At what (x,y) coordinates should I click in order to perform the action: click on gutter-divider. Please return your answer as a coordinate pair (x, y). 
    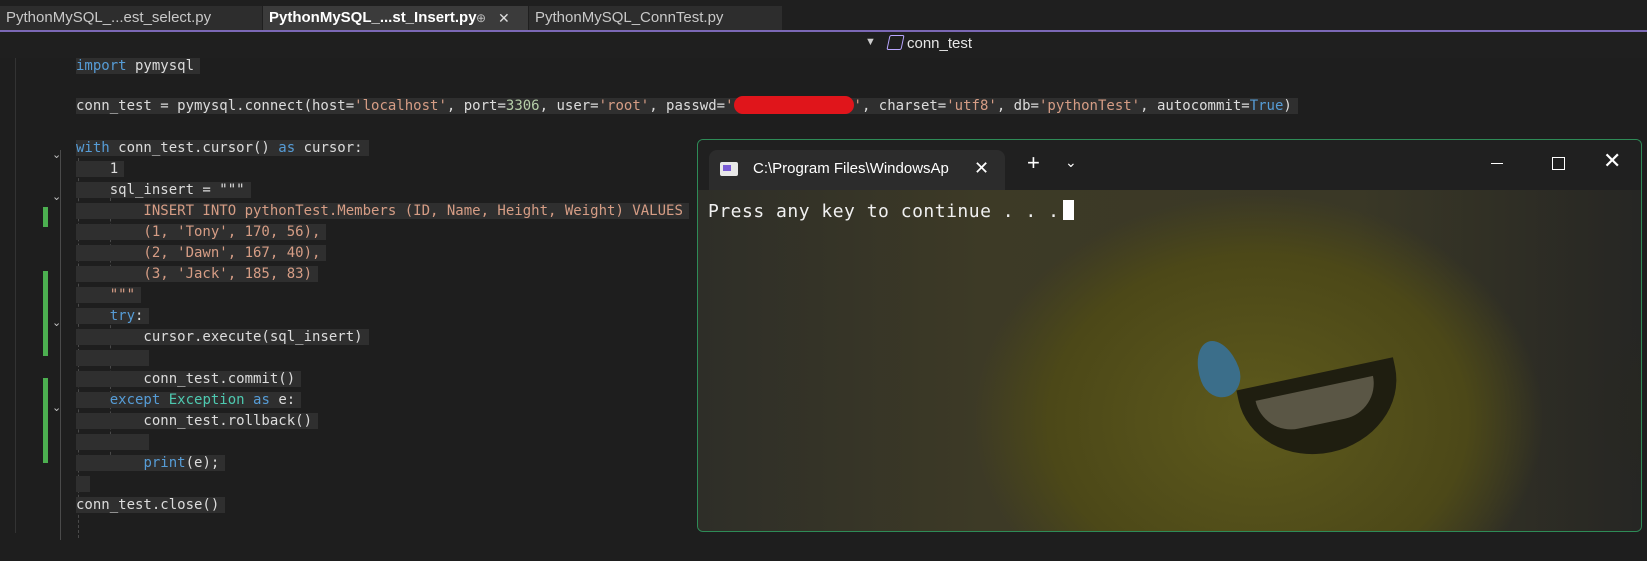
    Looking at the image, I should click on (15, 295).